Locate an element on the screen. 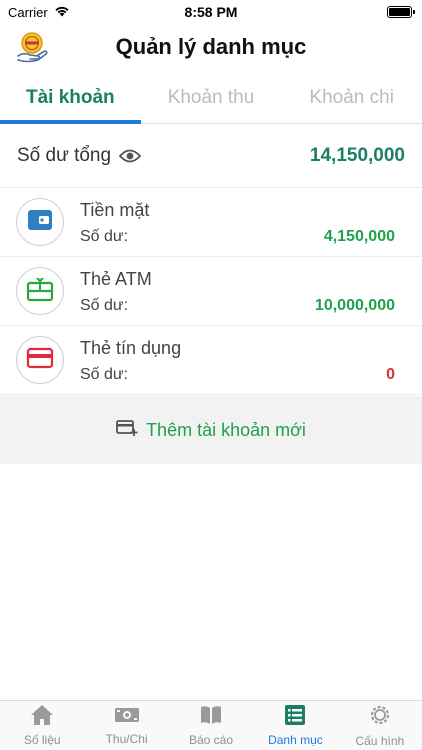  nav-item-categories: Danh mục is located at coordinates (295, 725).